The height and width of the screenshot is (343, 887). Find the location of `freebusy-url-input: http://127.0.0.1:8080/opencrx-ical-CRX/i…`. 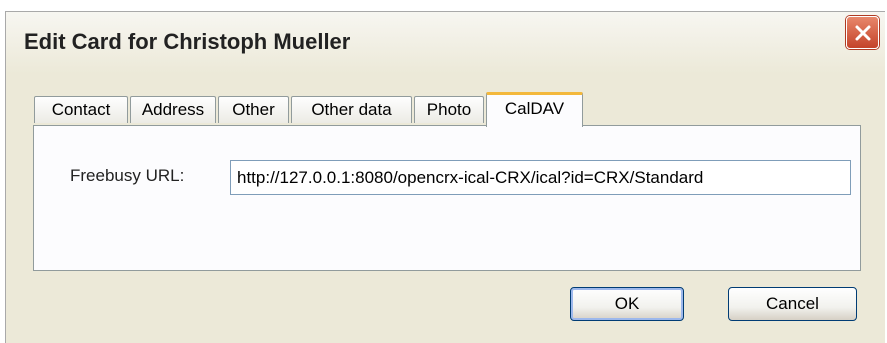

freebusy-url-input: http://127.0.0.1:8080/opencrx-ical-CRX/i… is located at coordinates (540, 177).